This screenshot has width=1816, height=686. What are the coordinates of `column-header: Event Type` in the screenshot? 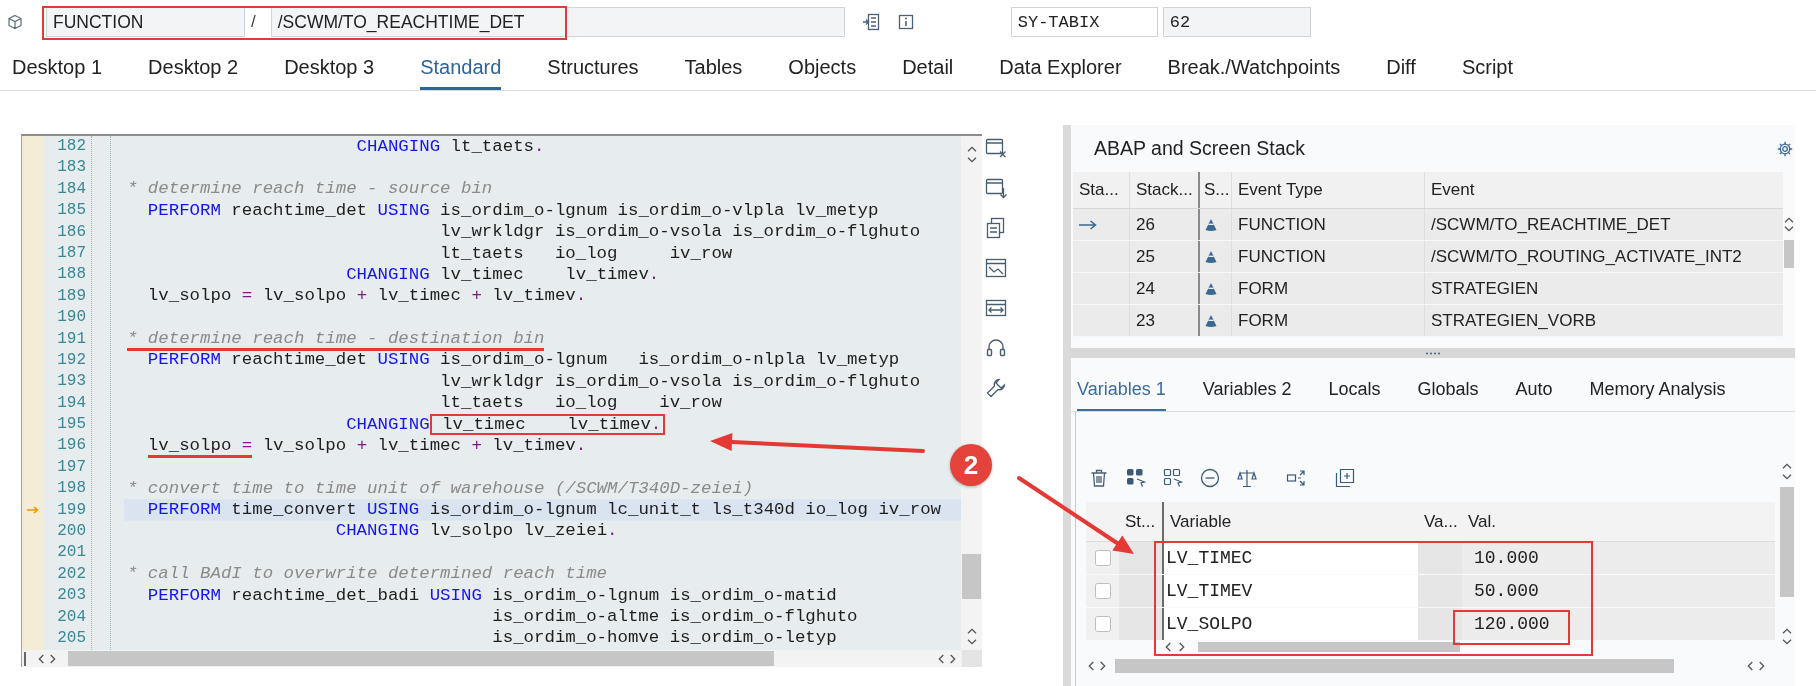 It's located at (1328, 190).